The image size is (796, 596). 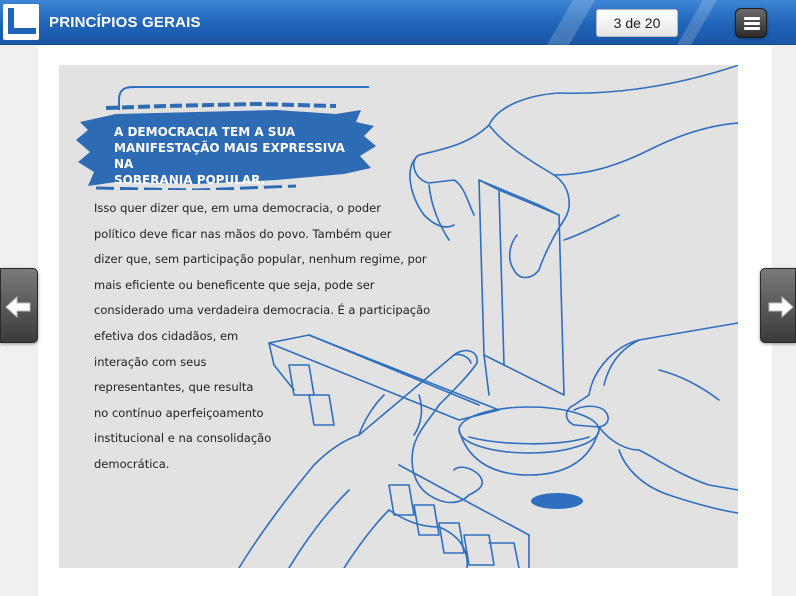 I want to click on arrow-left-icon, so click(x=18, y=307).